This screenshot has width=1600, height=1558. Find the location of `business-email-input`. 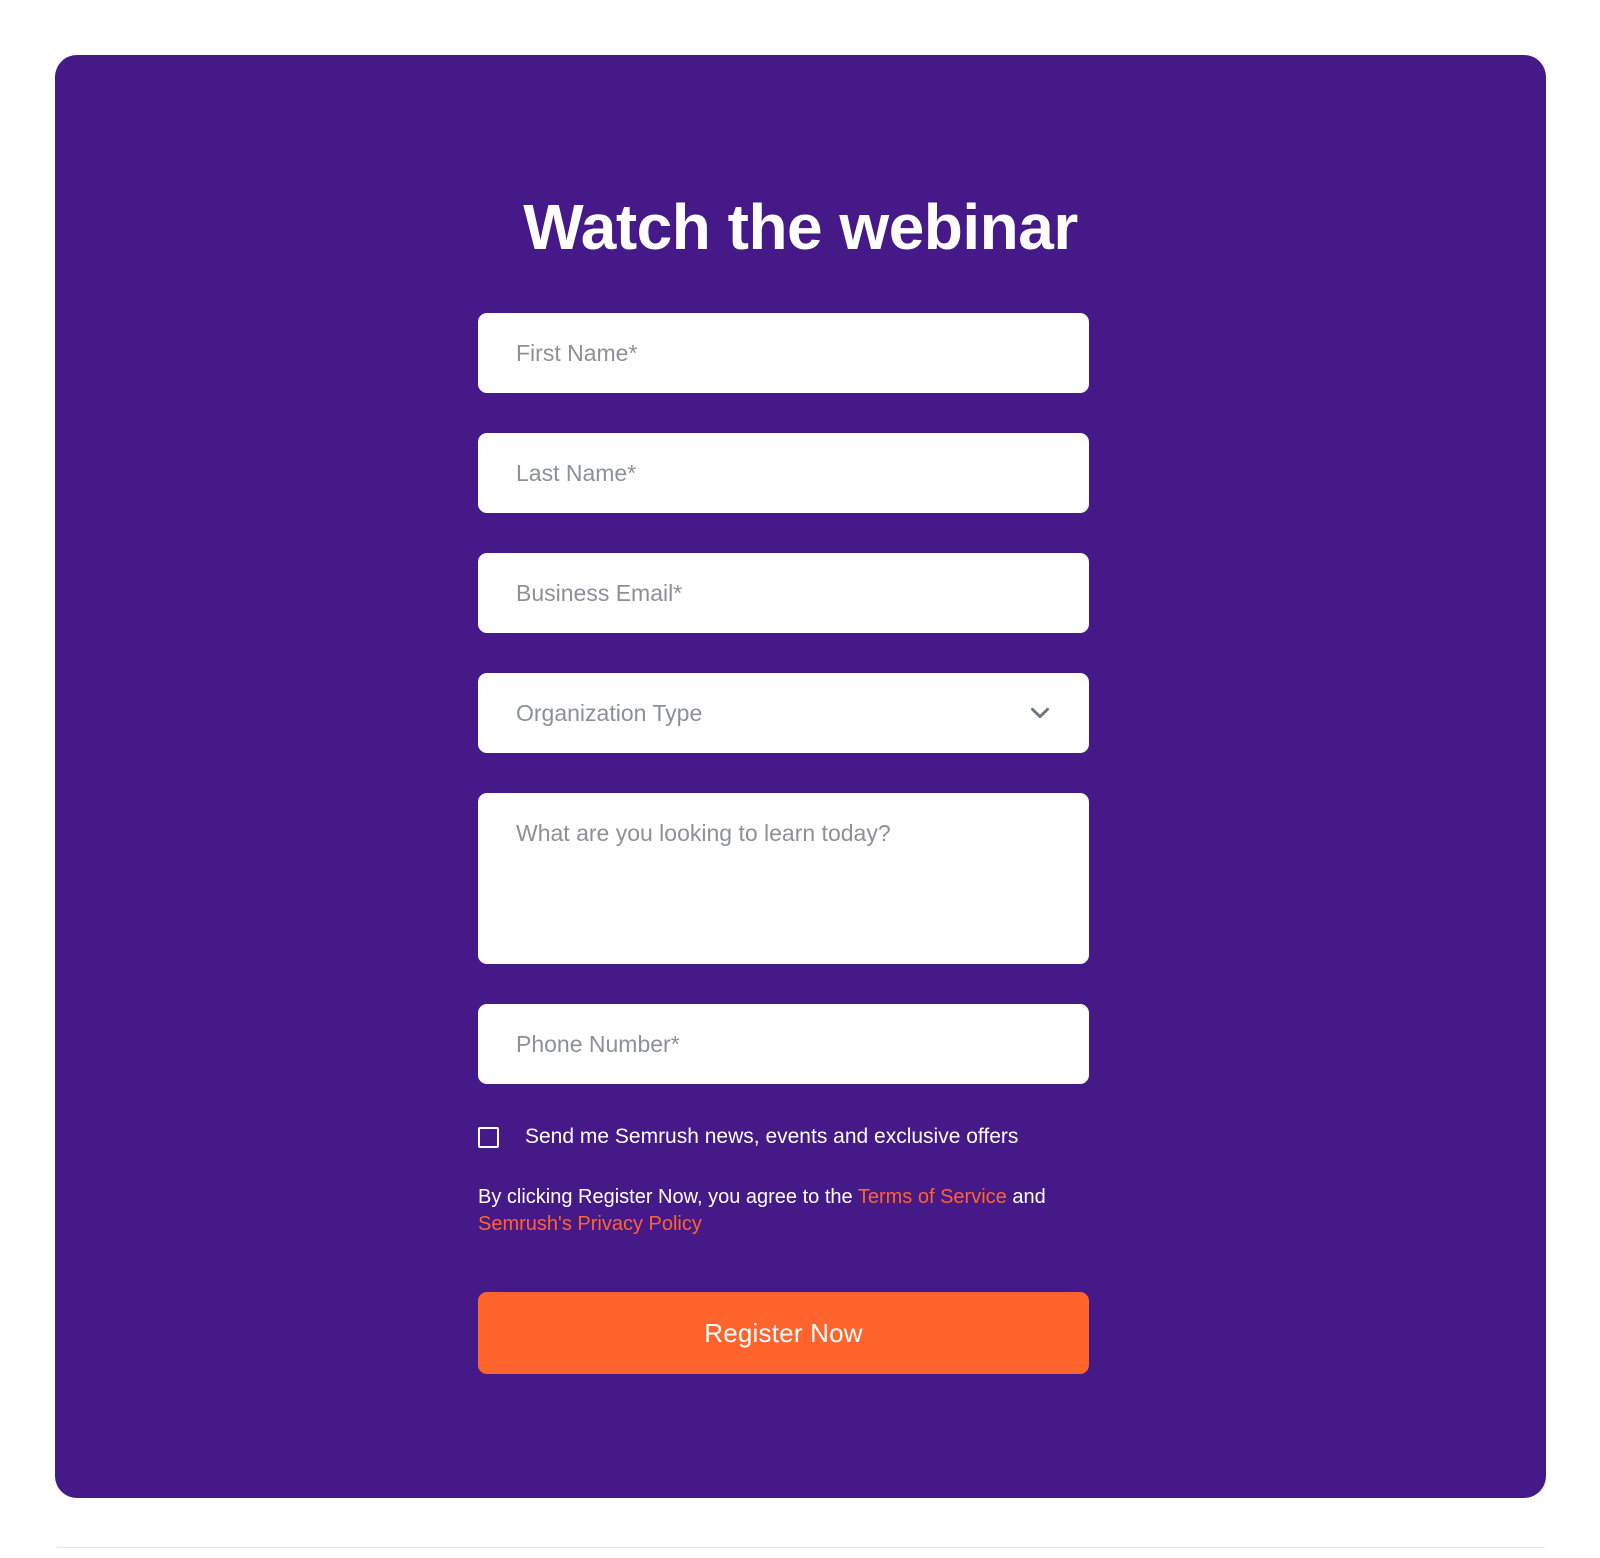

business-email-input is located at coordinates (783, 593).